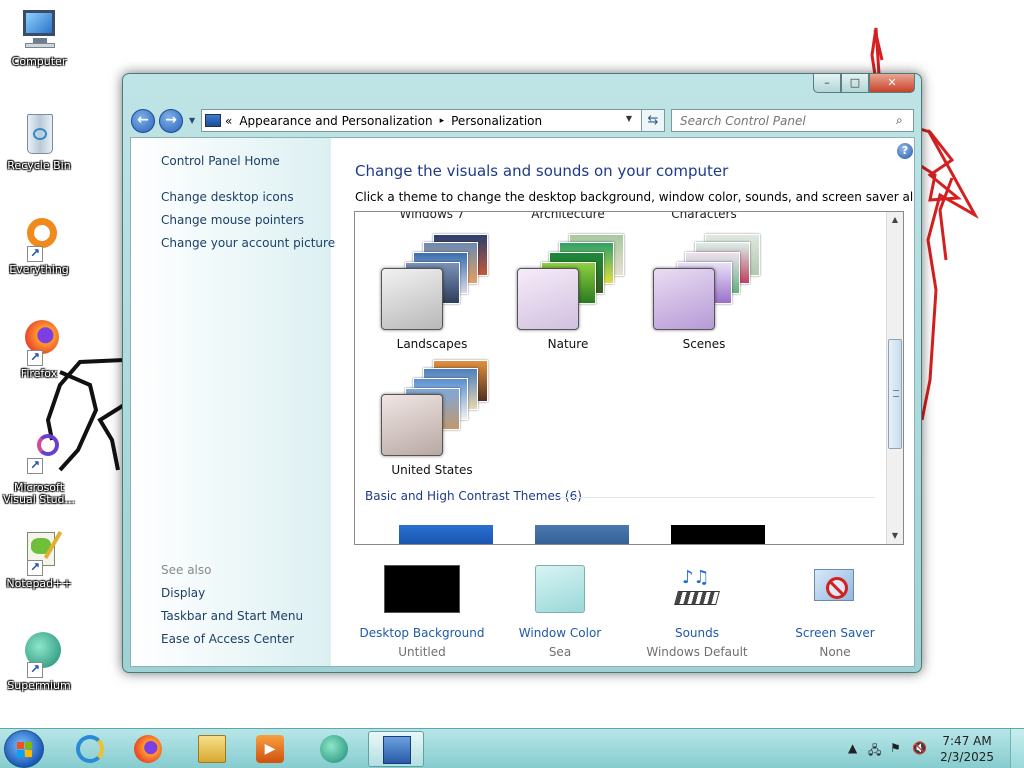 The image size is (1024, 768). What do you see at coordinates (899, 120) in the screenshot?
I see `search-icon: ⌕` at bounding box center [899, 120].